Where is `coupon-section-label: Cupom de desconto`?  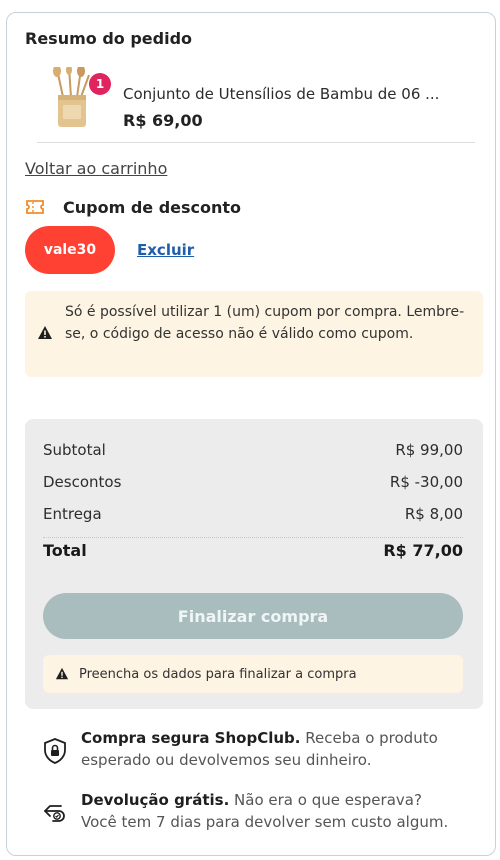
coupon-section-label: Cupom de desconto is located at coordinates (152, 207).